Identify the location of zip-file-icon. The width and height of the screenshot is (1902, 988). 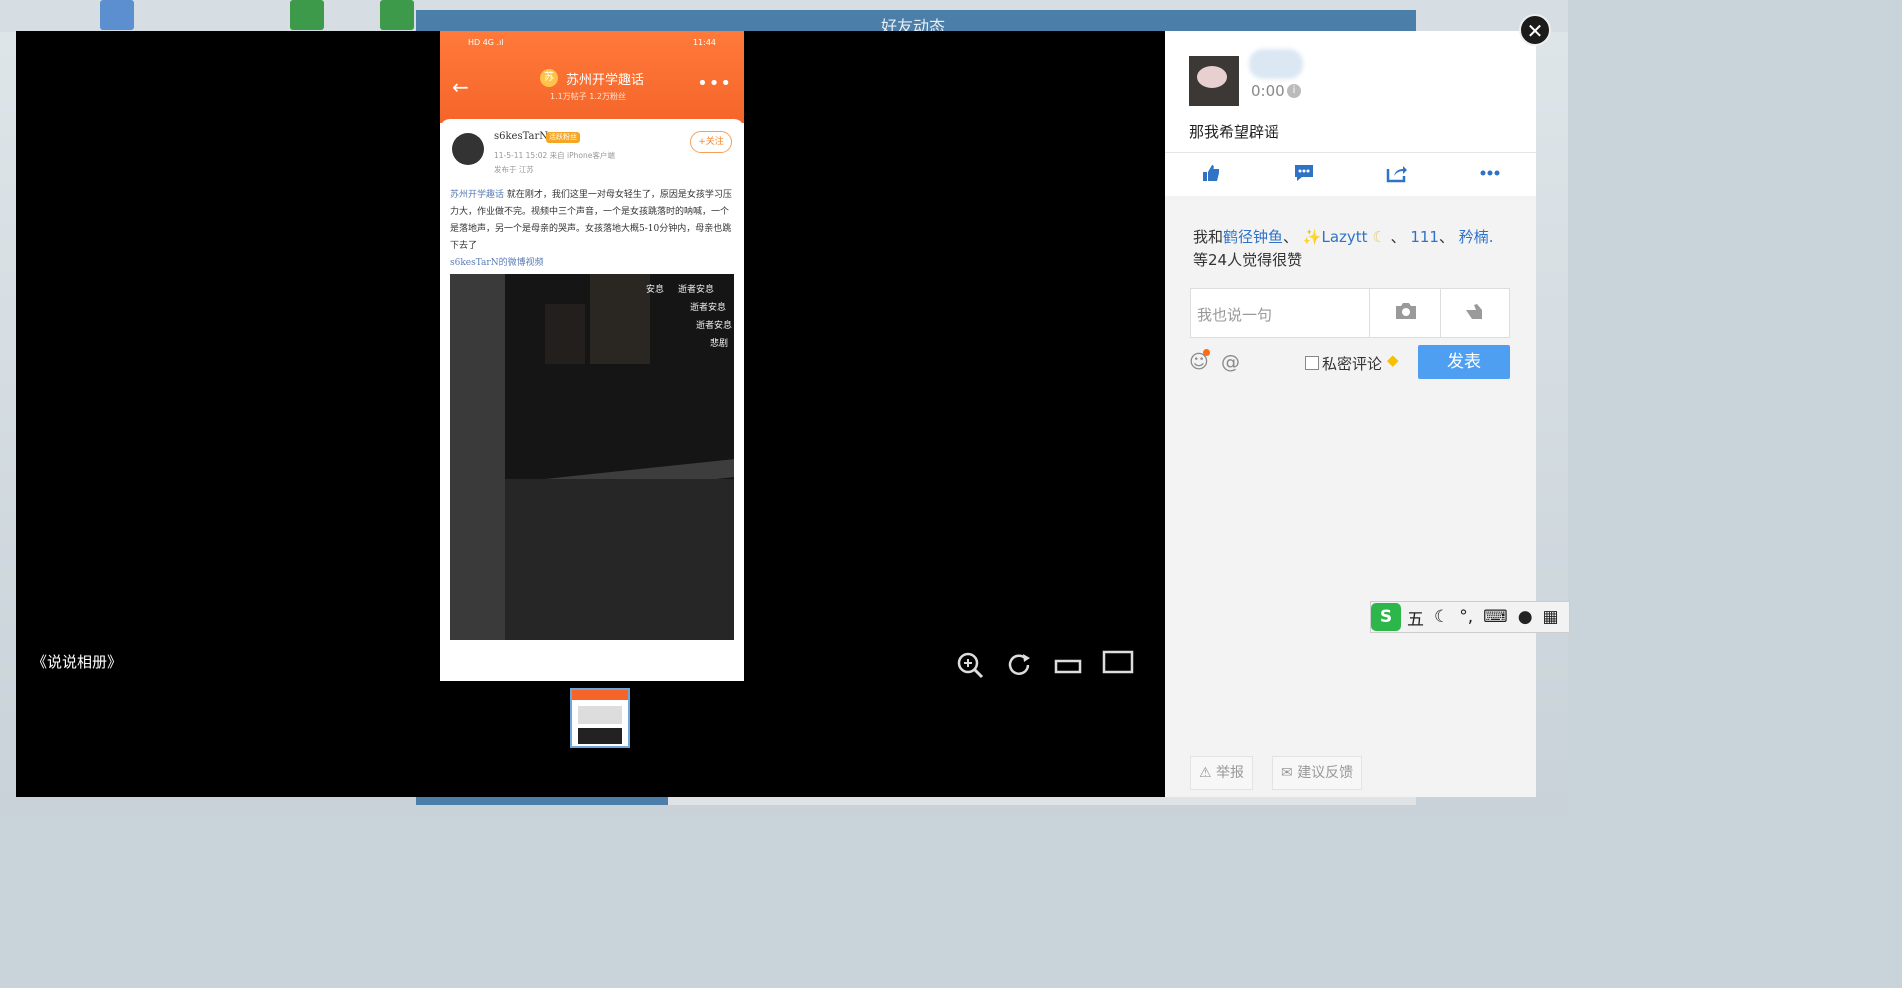
(117, 15).